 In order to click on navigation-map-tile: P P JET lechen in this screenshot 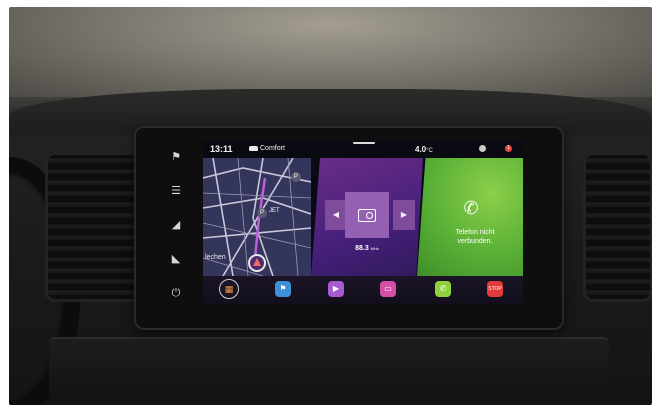, I will do `click(257, 217)`.